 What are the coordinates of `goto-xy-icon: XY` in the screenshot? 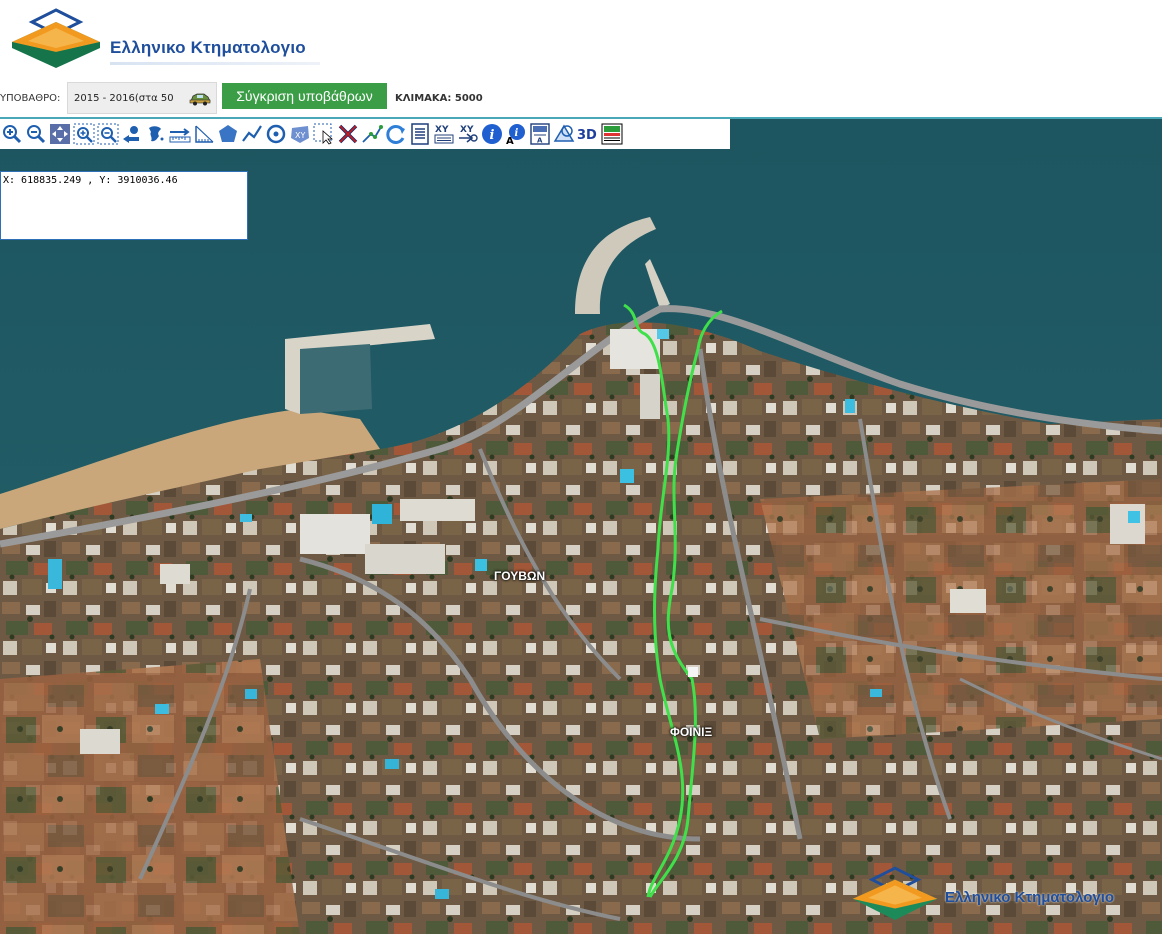 It's located at (468, 134).